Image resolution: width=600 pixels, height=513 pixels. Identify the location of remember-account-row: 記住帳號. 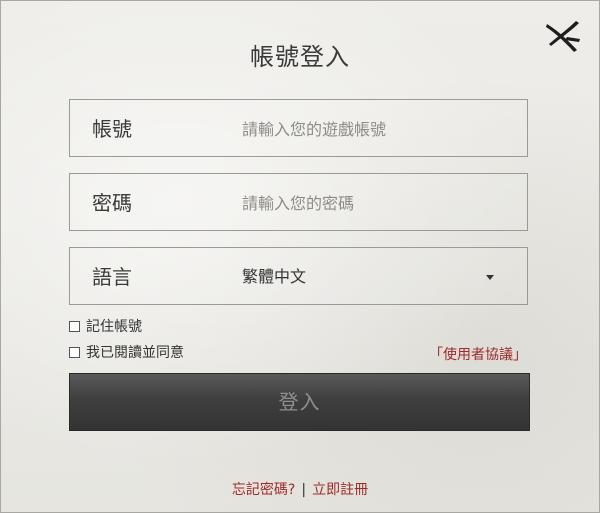
(105, 326).